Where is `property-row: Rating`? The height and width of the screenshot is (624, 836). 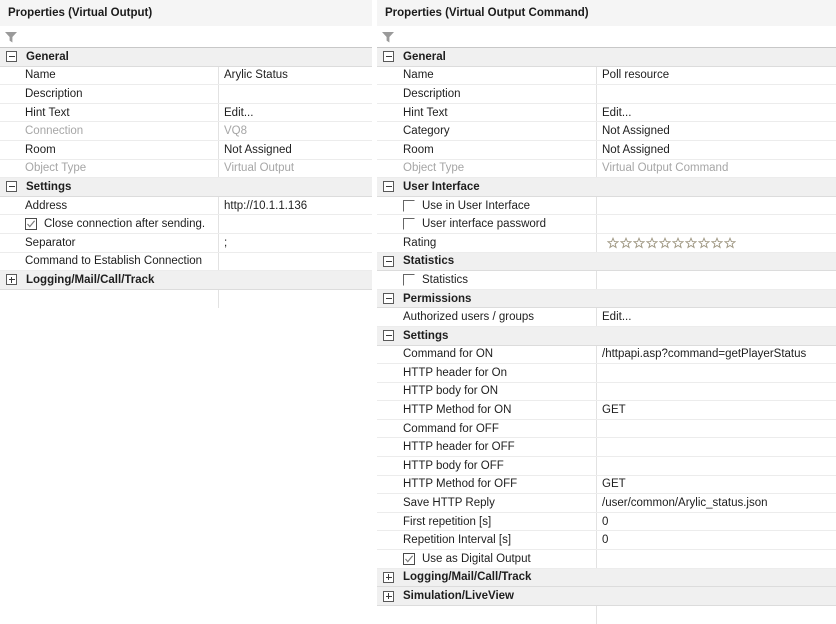
property-row: Rating is located at coordinates (606, 243).